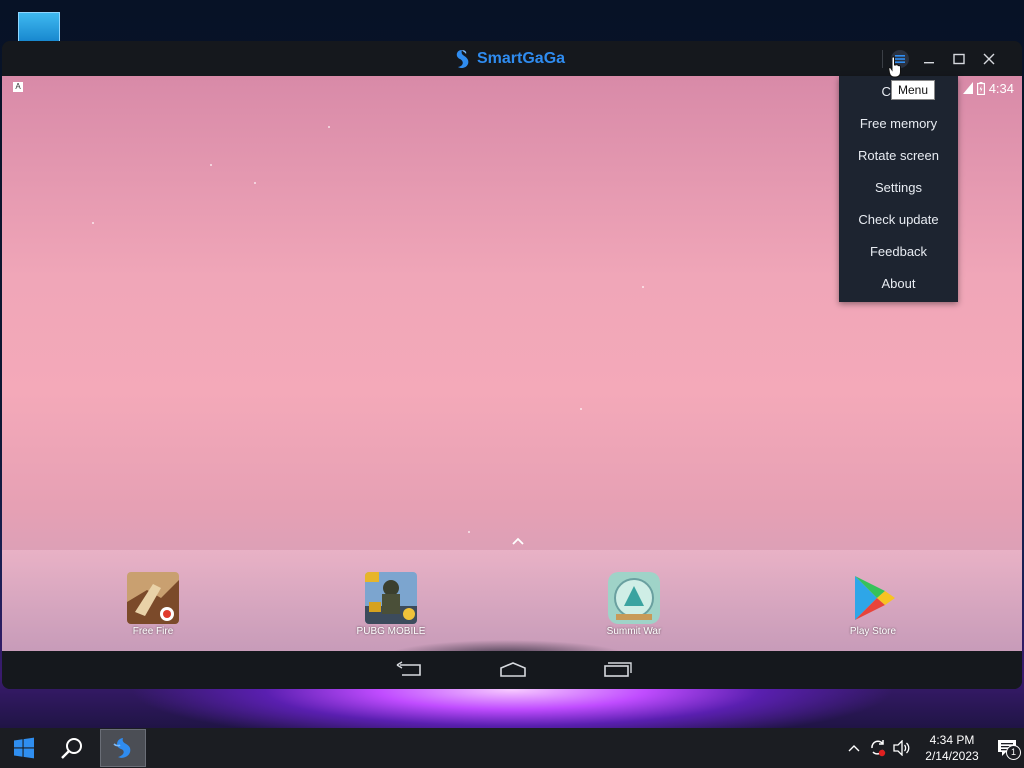 The width and height of the screenshot is (1024, 768). I want to click on show-hidden-icons-button, so click(854, 748).